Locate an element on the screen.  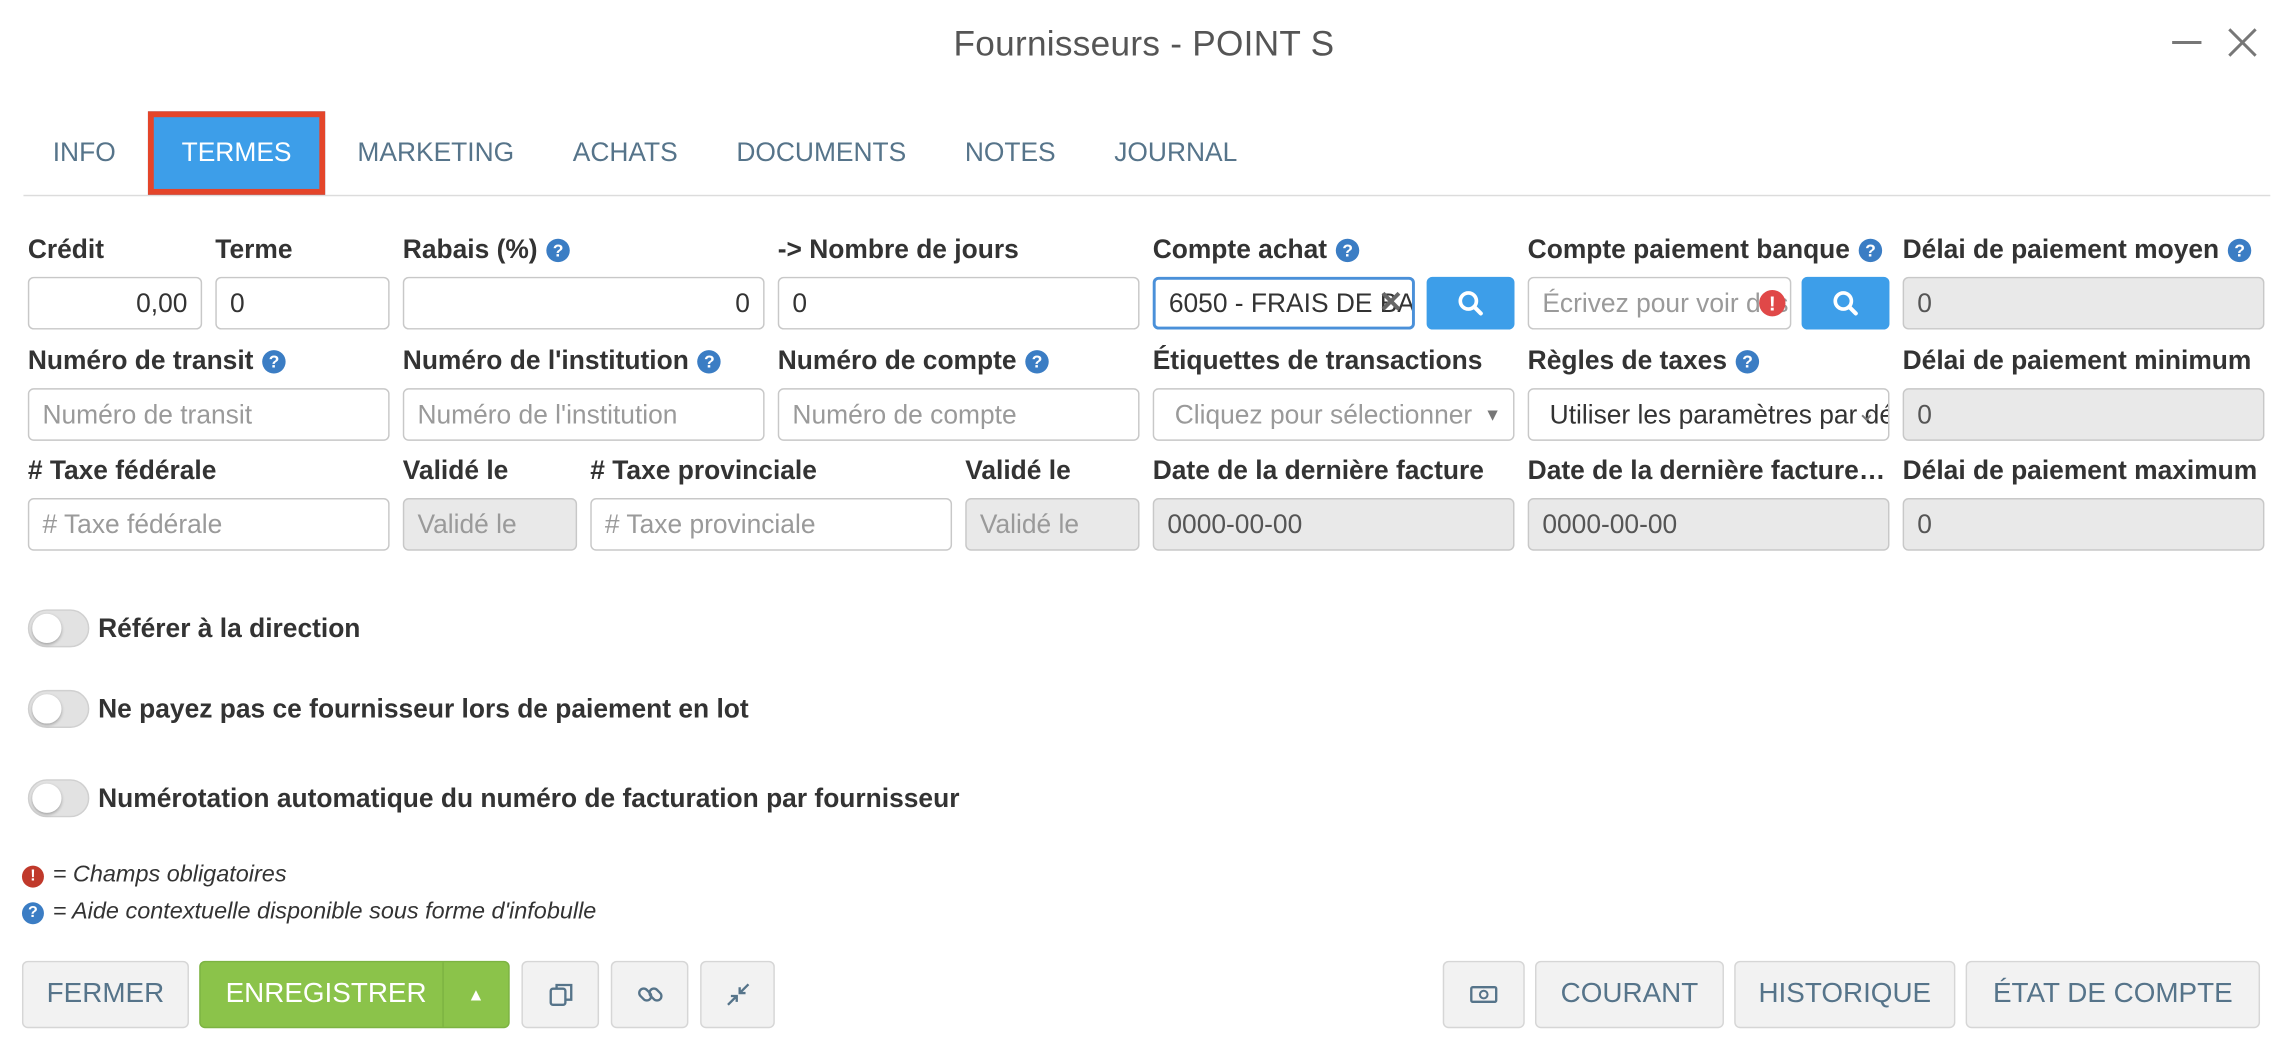
link-button is located at coordinates (649, 994).